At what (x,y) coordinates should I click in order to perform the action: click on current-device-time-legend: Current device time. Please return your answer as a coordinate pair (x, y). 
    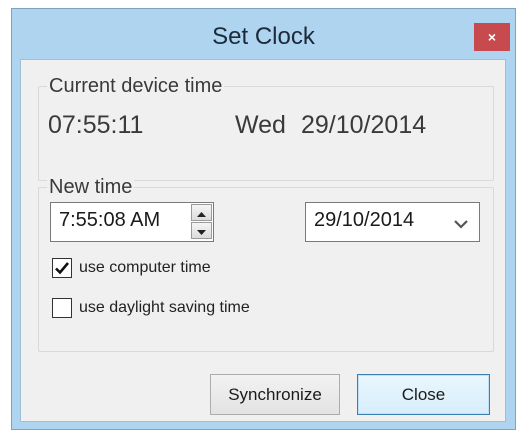
    Looking at the image, I should click on (136, 86).